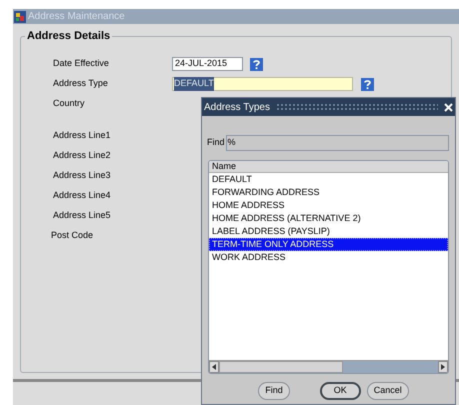  Describe the element at coordinates (340, 391) in the screenshot. I see `dialog-button: OK` at that location.